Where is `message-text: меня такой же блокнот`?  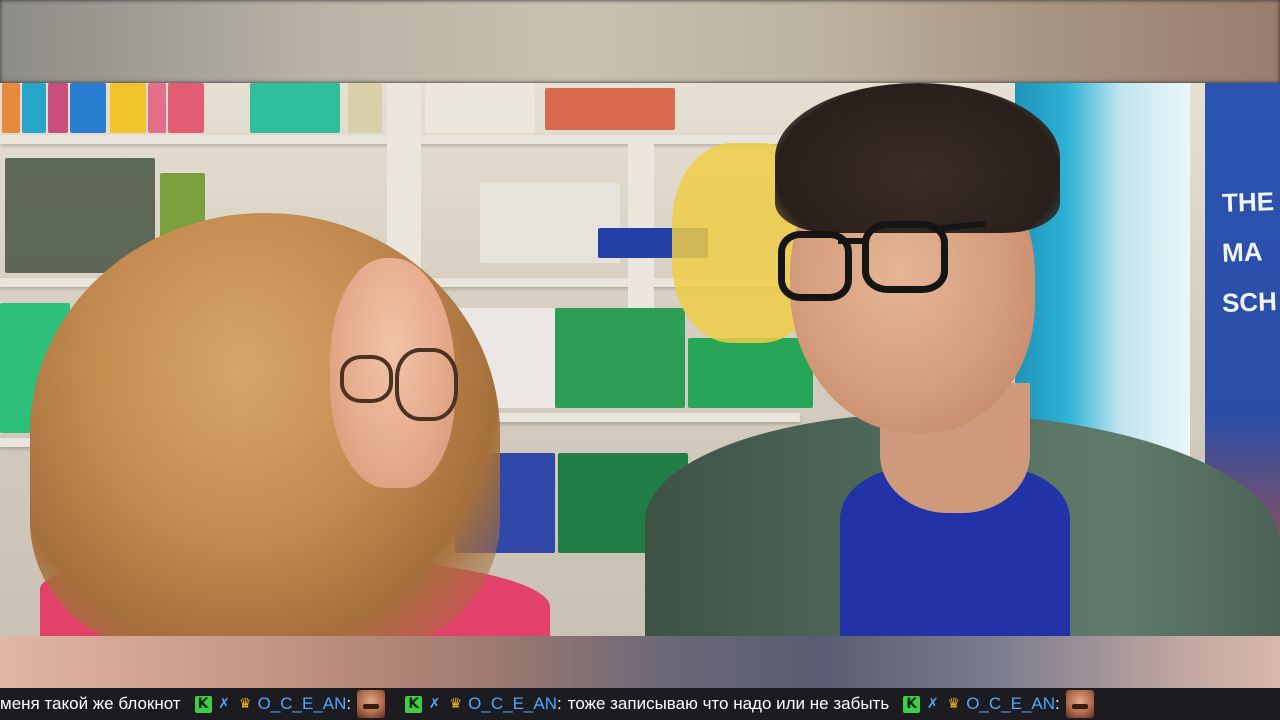 message-text: меня такой же блокнот is located at coordinates (90, 703).